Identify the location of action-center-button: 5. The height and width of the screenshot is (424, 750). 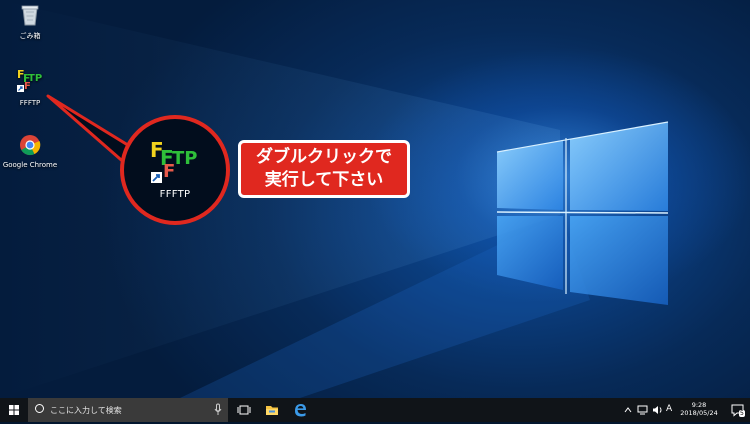
(738, 410).